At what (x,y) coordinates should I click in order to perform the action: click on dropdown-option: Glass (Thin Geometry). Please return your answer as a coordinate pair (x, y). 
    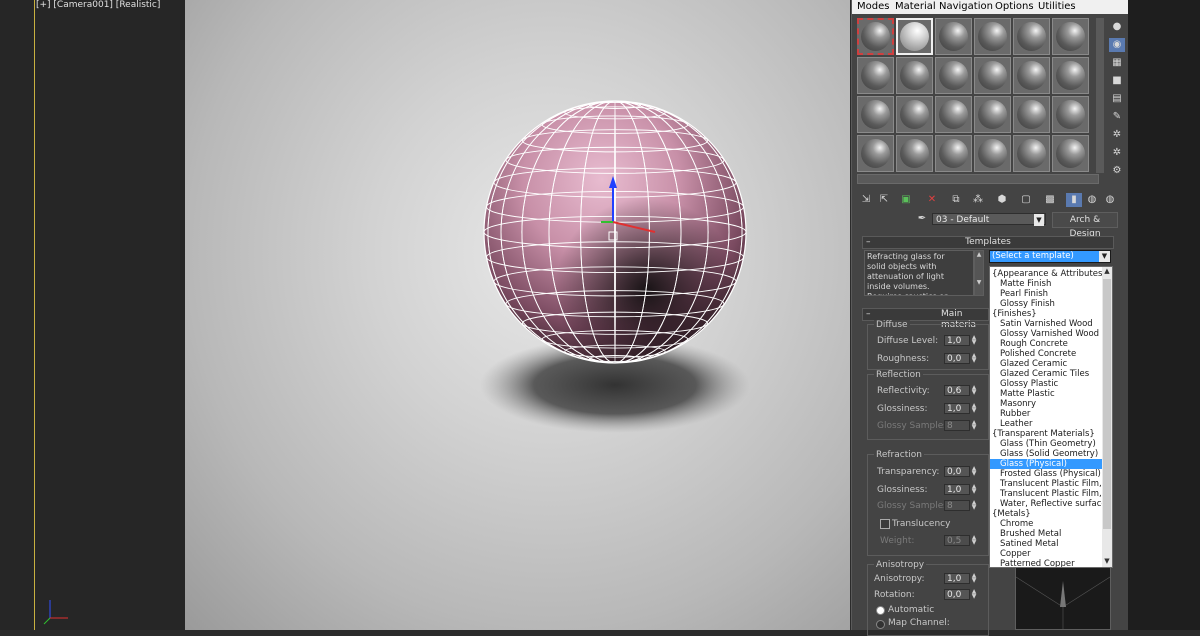
    Looking at the image, I should click on (1046, 444).